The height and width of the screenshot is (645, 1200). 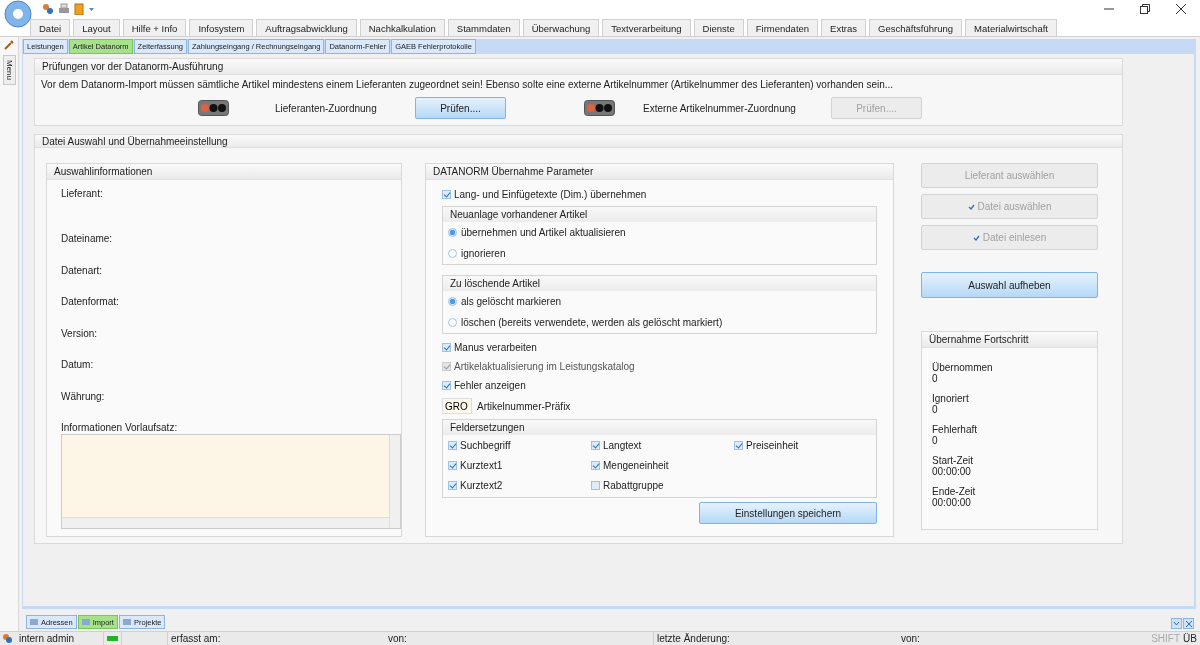 I want to click on user-name: intern admin, so click(x=47, y=638).